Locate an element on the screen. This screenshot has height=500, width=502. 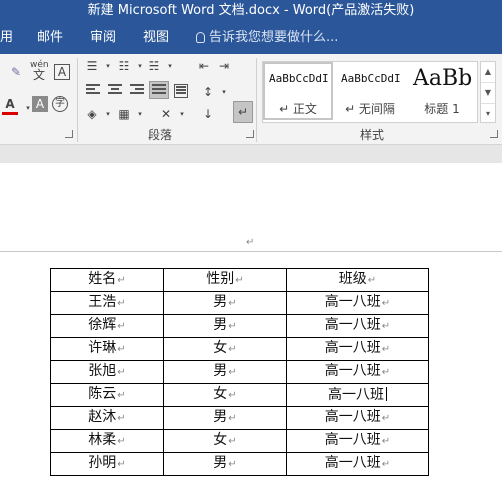
page-boundary is located at coordinates (251, 251).